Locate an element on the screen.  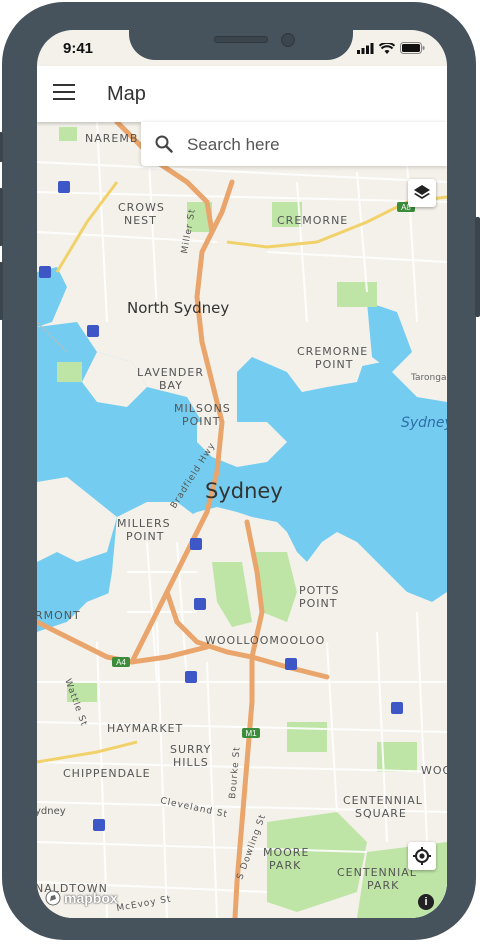
suburb-label: WOOLLOOMOOLOO is located at coordinates (265, 640).